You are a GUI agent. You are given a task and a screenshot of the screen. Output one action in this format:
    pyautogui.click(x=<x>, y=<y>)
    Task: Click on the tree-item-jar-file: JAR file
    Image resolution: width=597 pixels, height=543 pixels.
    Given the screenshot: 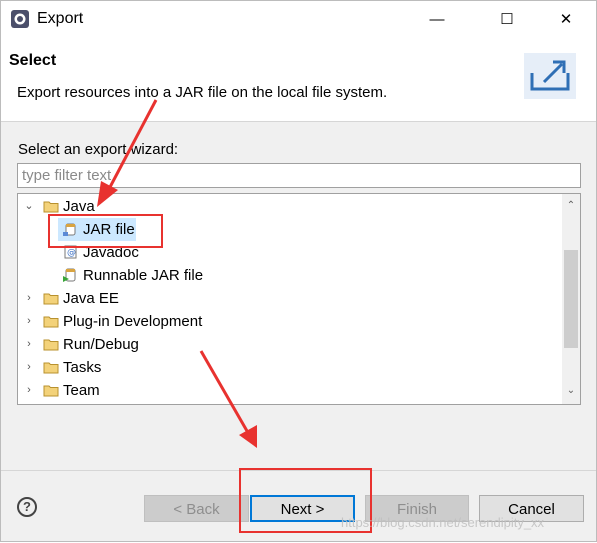 What is the action you would take?
    pyautogui.click(x=97, y=229)
    